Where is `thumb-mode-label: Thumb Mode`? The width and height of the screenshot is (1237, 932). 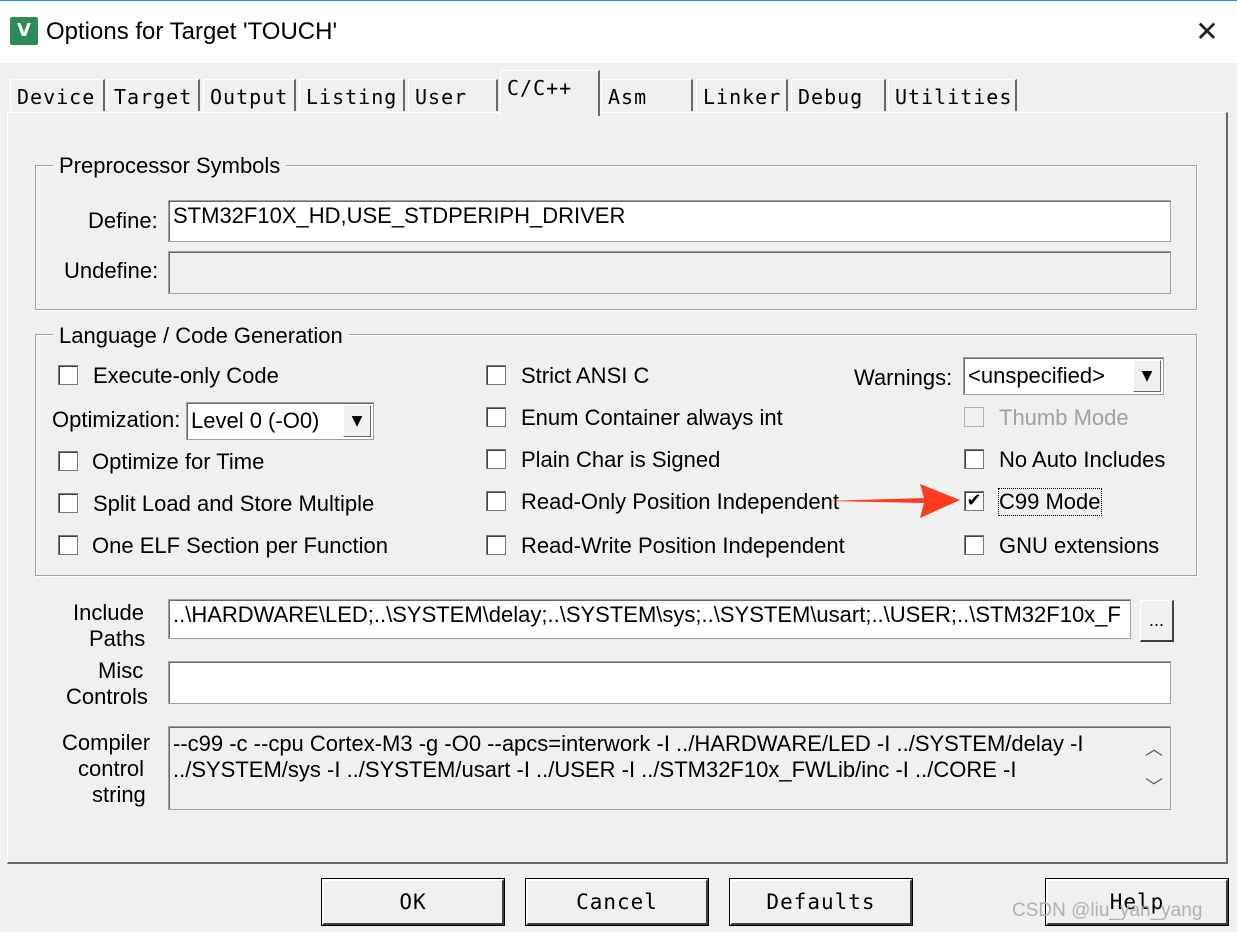
thumb-mode-label: Thumb Mode is located at coordinates (1064, 417).